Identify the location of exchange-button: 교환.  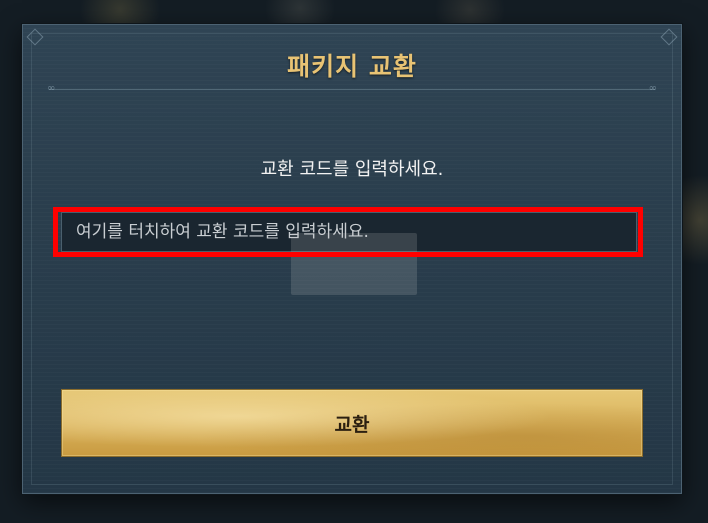
(352, 423).